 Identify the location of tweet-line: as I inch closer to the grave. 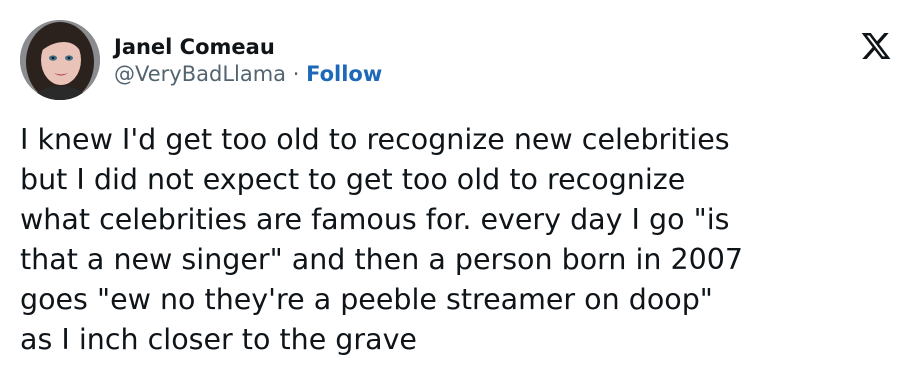
(218, 339).